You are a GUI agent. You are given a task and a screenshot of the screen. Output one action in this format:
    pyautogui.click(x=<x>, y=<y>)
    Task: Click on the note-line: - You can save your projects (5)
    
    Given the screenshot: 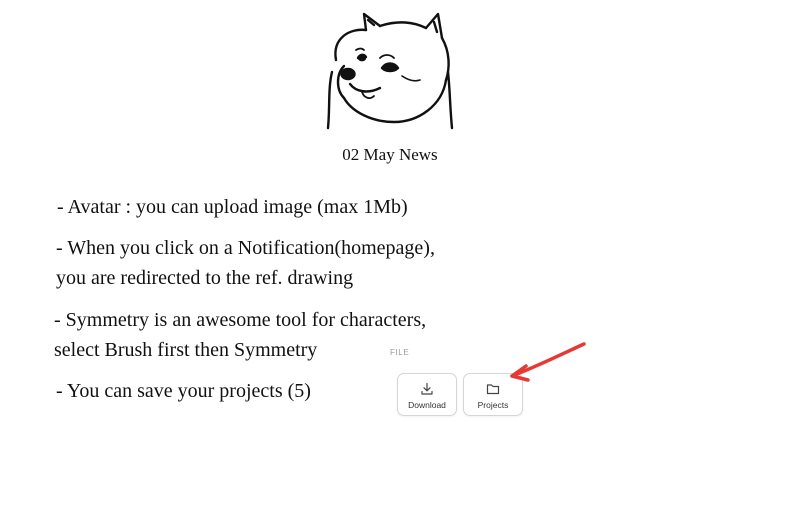 What is the action you would take?
    pyautogui.click(x=183, y=391)
    